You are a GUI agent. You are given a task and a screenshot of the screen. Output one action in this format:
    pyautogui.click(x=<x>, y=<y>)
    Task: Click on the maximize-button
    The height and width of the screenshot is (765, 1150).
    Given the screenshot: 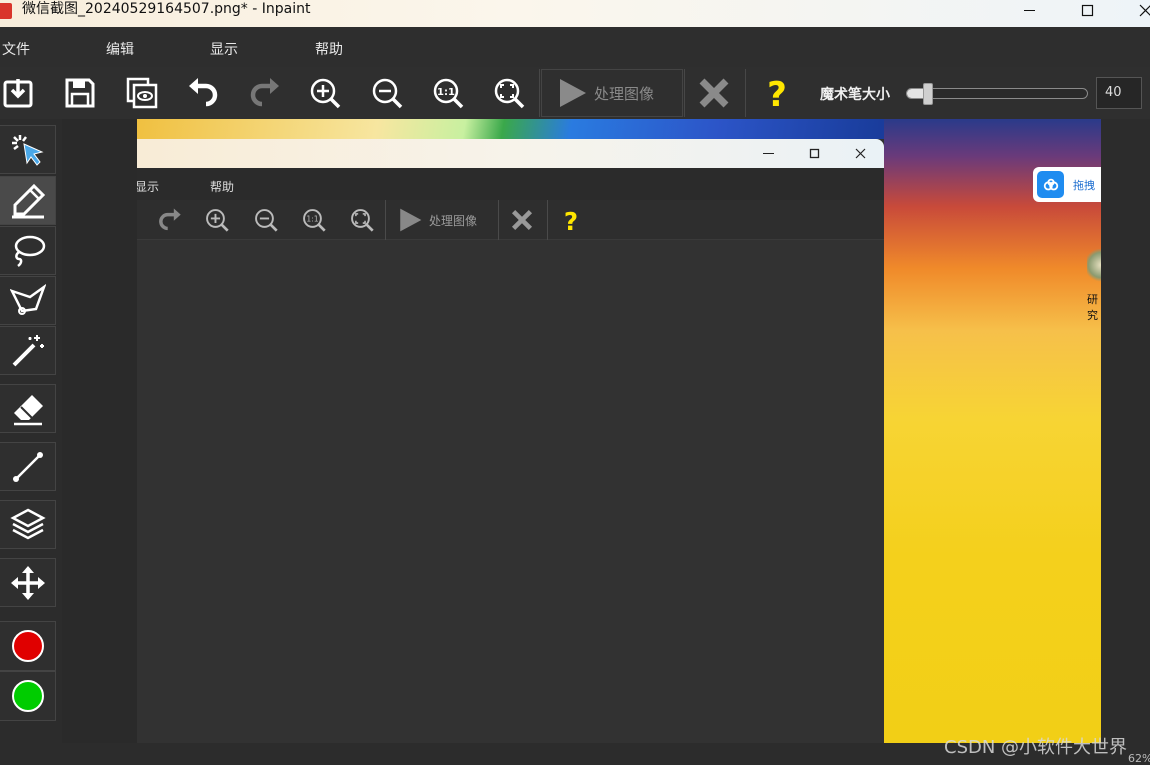 What is the action you would take?
    pyautogui.click(x=1087, y=10)
    